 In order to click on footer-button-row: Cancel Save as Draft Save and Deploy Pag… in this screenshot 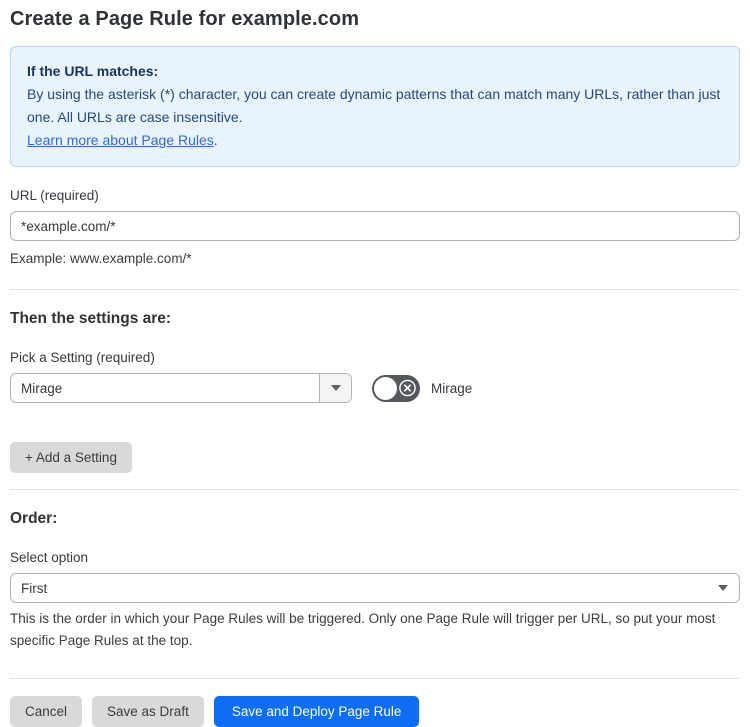, I will do `click(375, 711)`.